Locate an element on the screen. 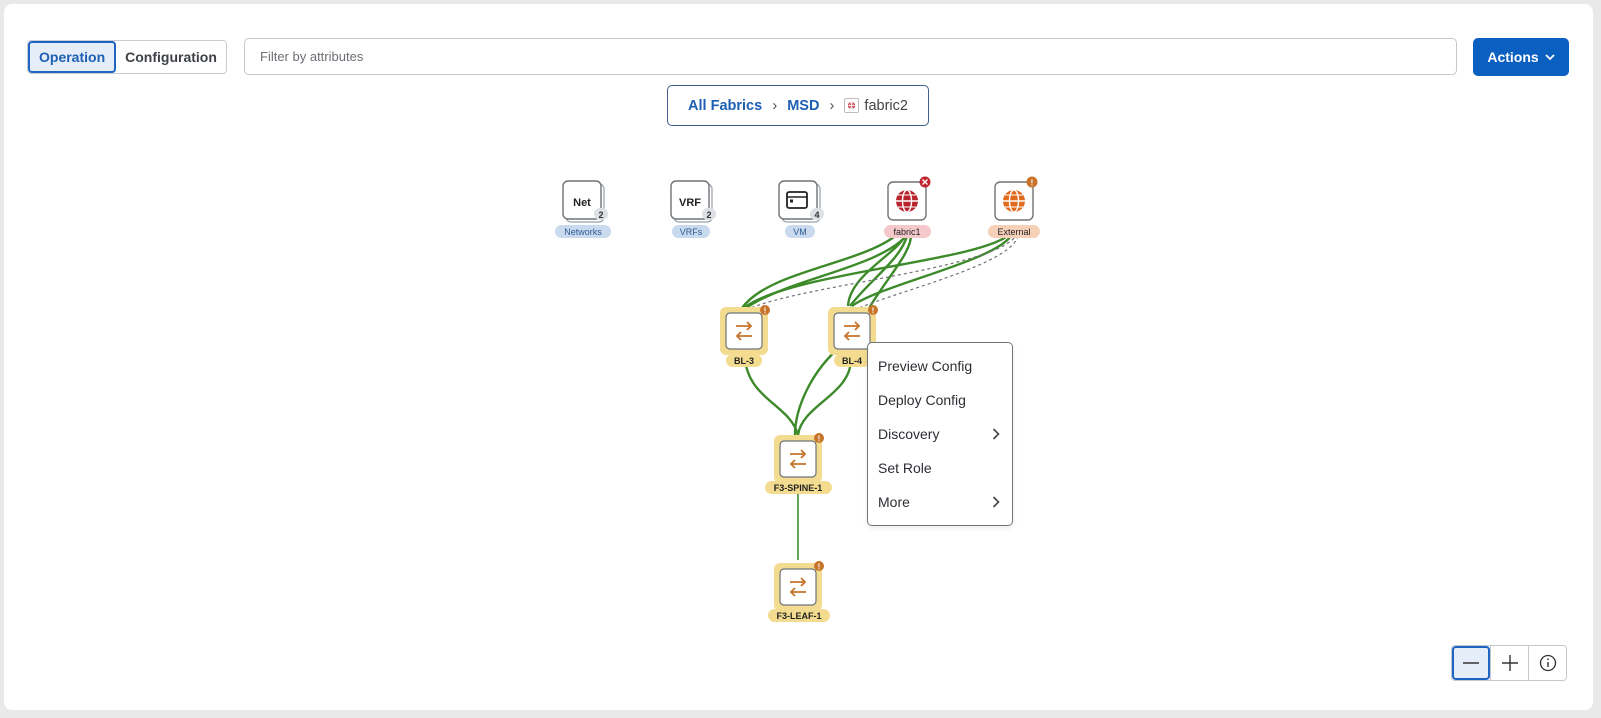  menu-item-more: More is located at coordinates (940, 502).